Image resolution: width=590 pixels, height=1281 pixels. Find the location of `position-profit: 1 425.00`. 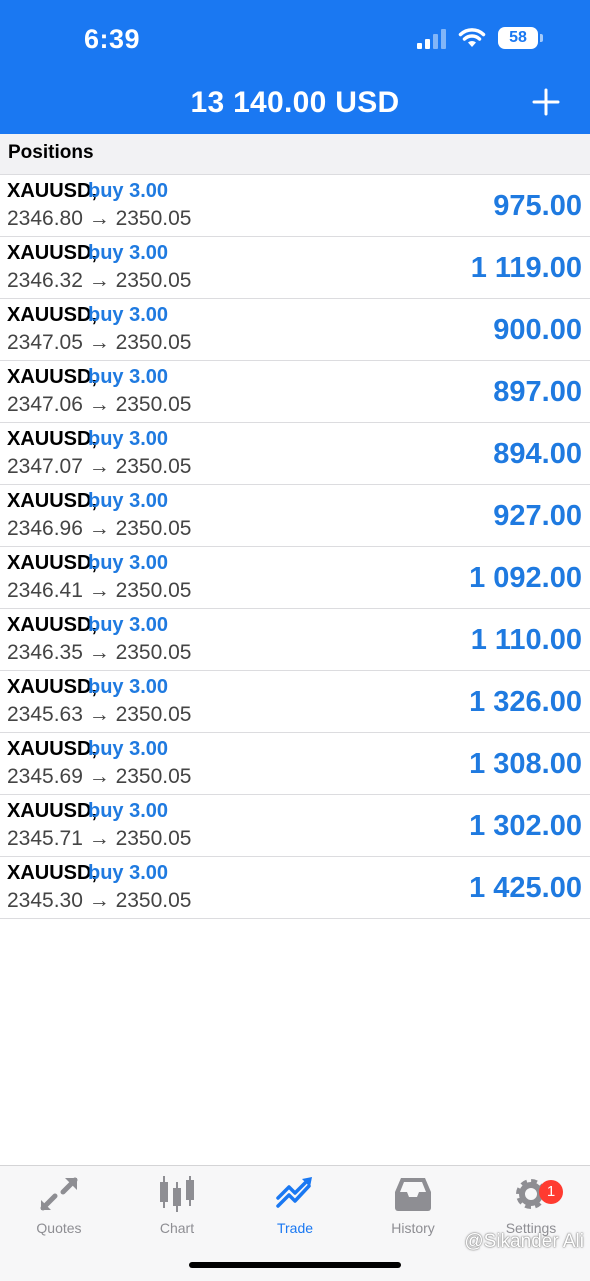

position-profit: 1 425.00 is located at coordinates (525, 888).